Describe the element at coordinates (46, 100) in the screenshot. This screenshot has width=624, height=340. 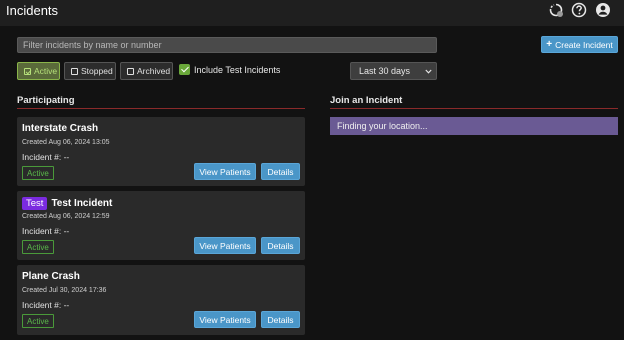
I see `participating-heading: Participating` at that location.